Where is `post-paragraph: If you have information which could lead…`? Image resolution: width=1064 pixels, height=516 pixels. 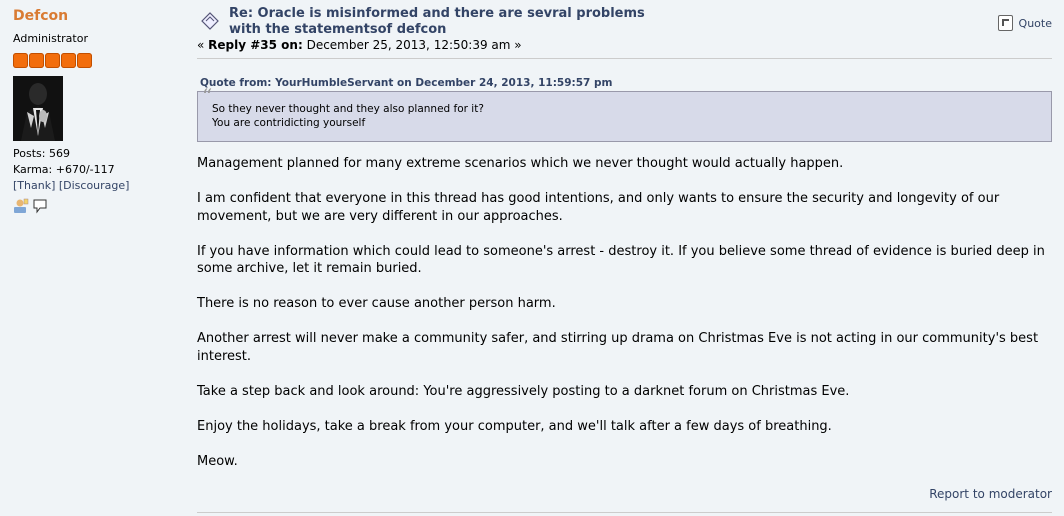
post-paragraph: If you have information which could lead… is located at coordinates (621, 260).